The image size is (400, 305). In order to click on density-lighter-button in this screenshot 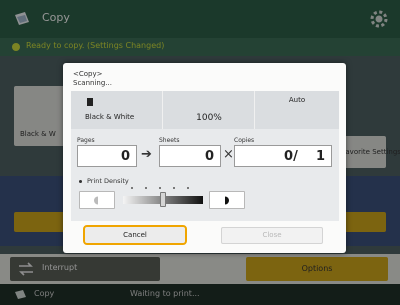, I will do `click(97, 200)`.